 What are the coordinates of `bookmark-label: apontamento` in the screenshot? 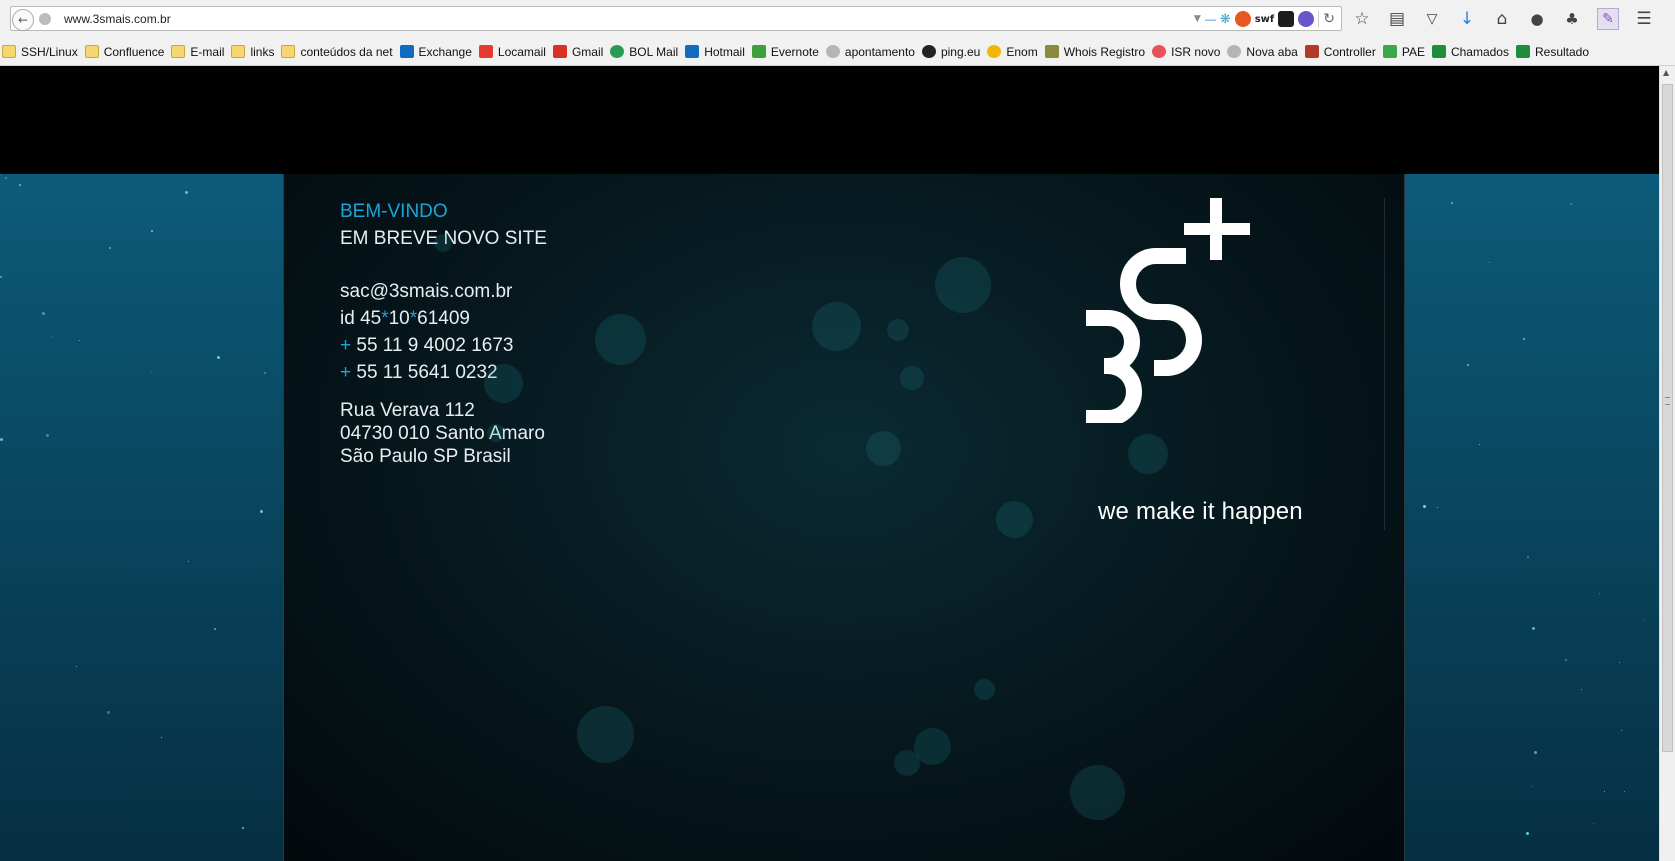 It's located at (879, 51).